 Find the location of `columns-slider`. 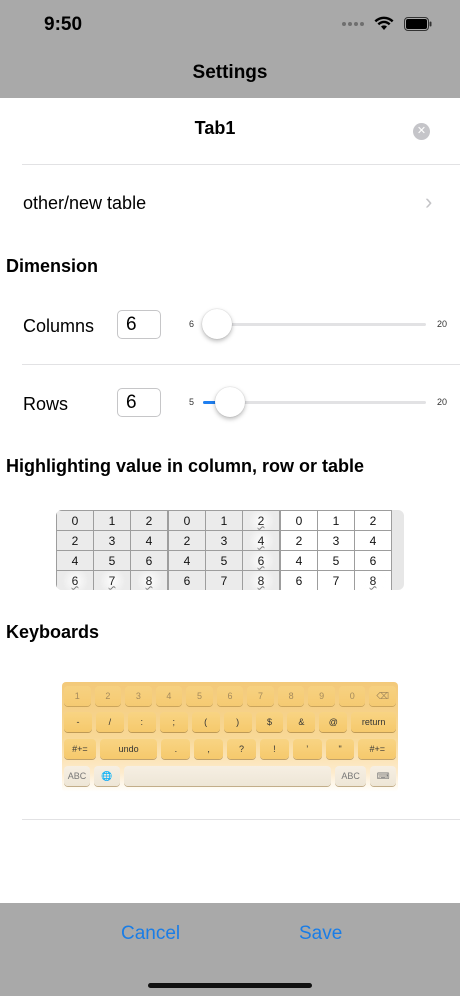

columns-slider is located at coordinates (314, 324).